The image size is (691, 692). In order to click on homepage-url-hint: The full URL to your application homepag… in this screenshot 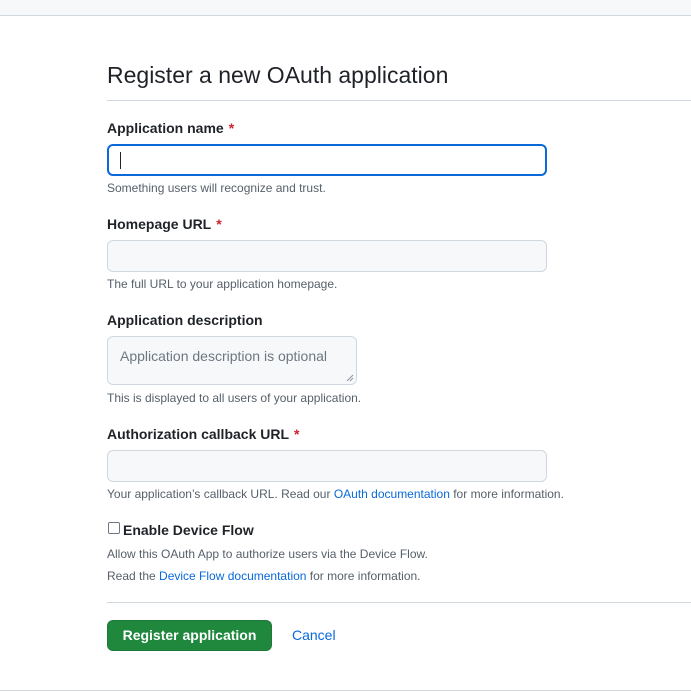, I will do `click(222, 284)`.